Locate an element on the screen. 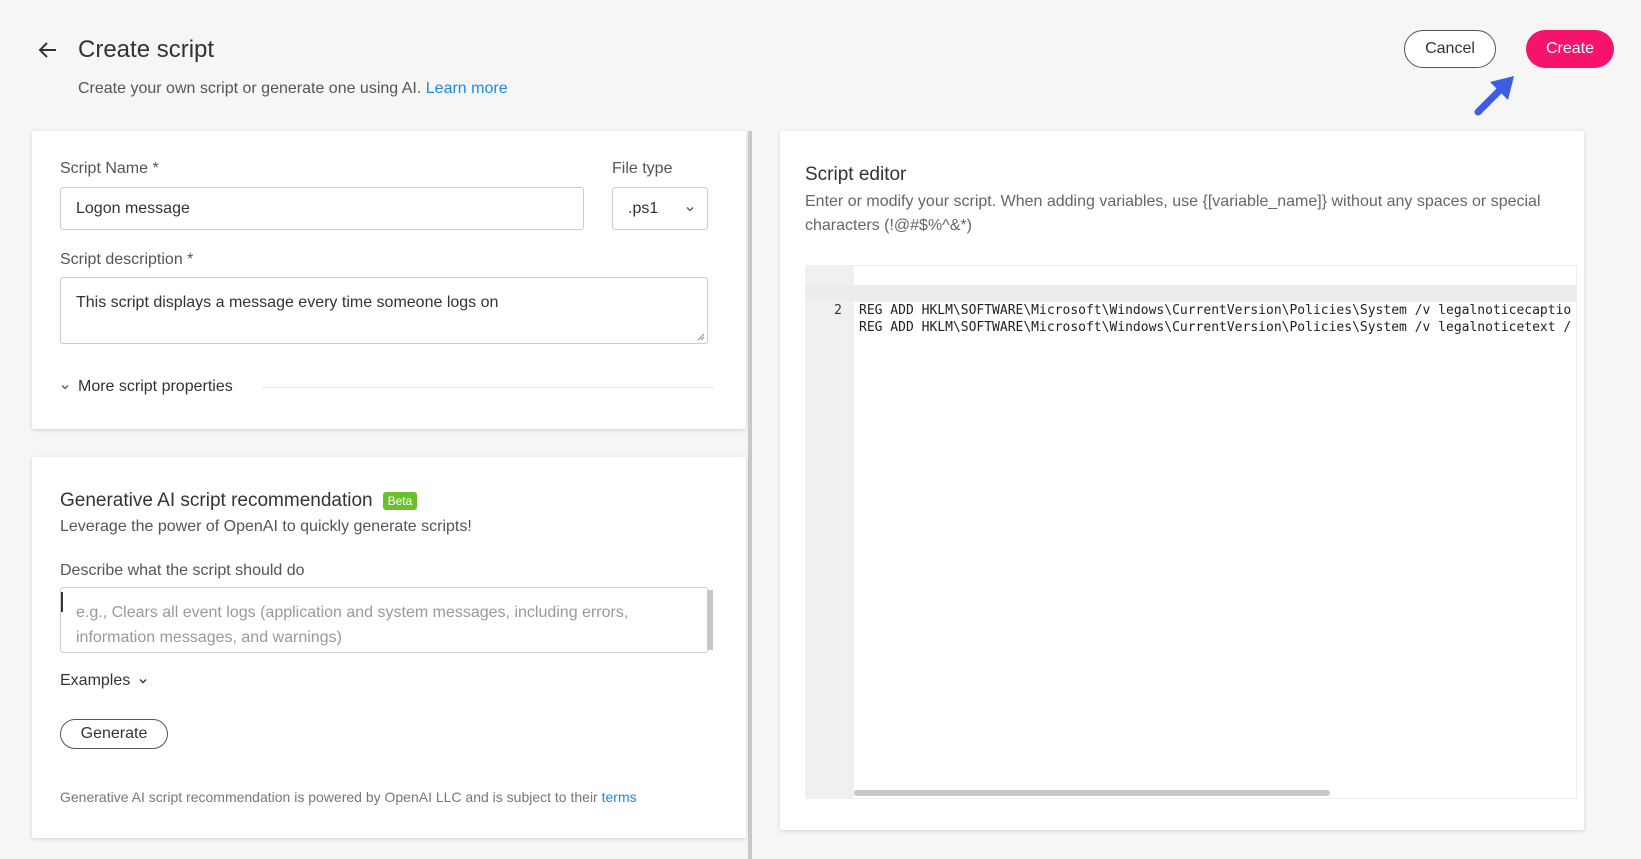 The width and height of the screenshot is (1641, 859). file-type-value: .ps1 is located at coordinates (643, 208).